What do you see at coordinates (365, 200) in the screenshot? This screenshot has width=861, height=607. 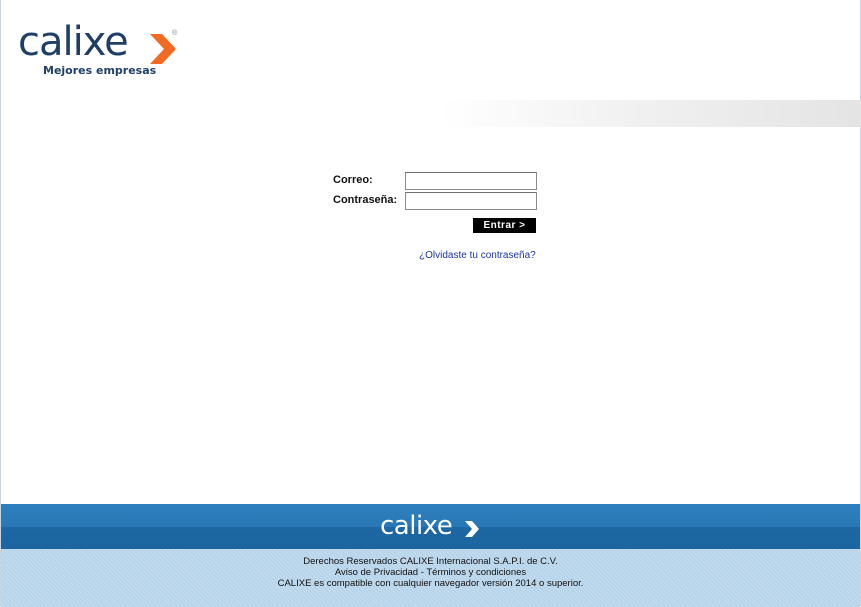 I see `password-label: Contraseña:` at bounding box center [365, 200].